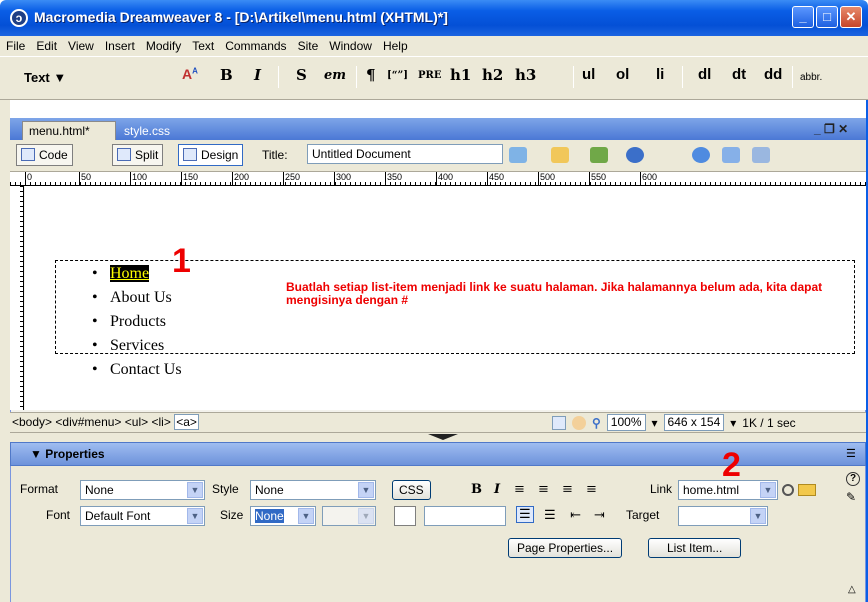  Describe the element at coordinates (397, 75) in the screenshot. I see `blockquote-button: [“”]` at that location.